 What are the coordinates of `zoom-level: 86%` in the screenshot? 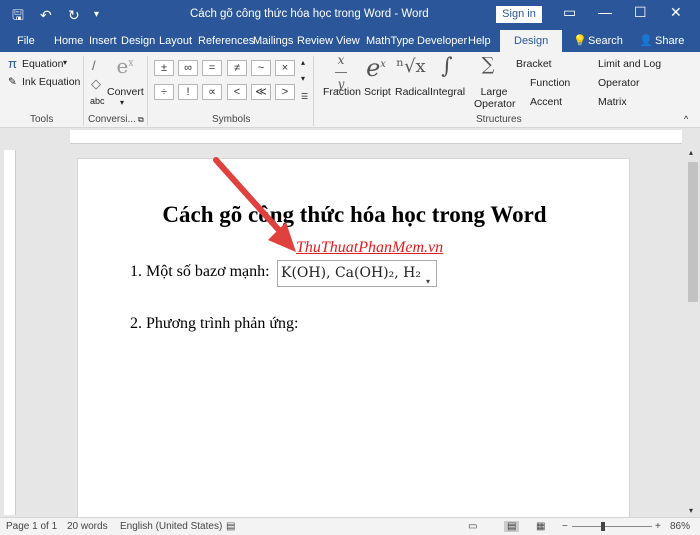 It's located at (680, 526).